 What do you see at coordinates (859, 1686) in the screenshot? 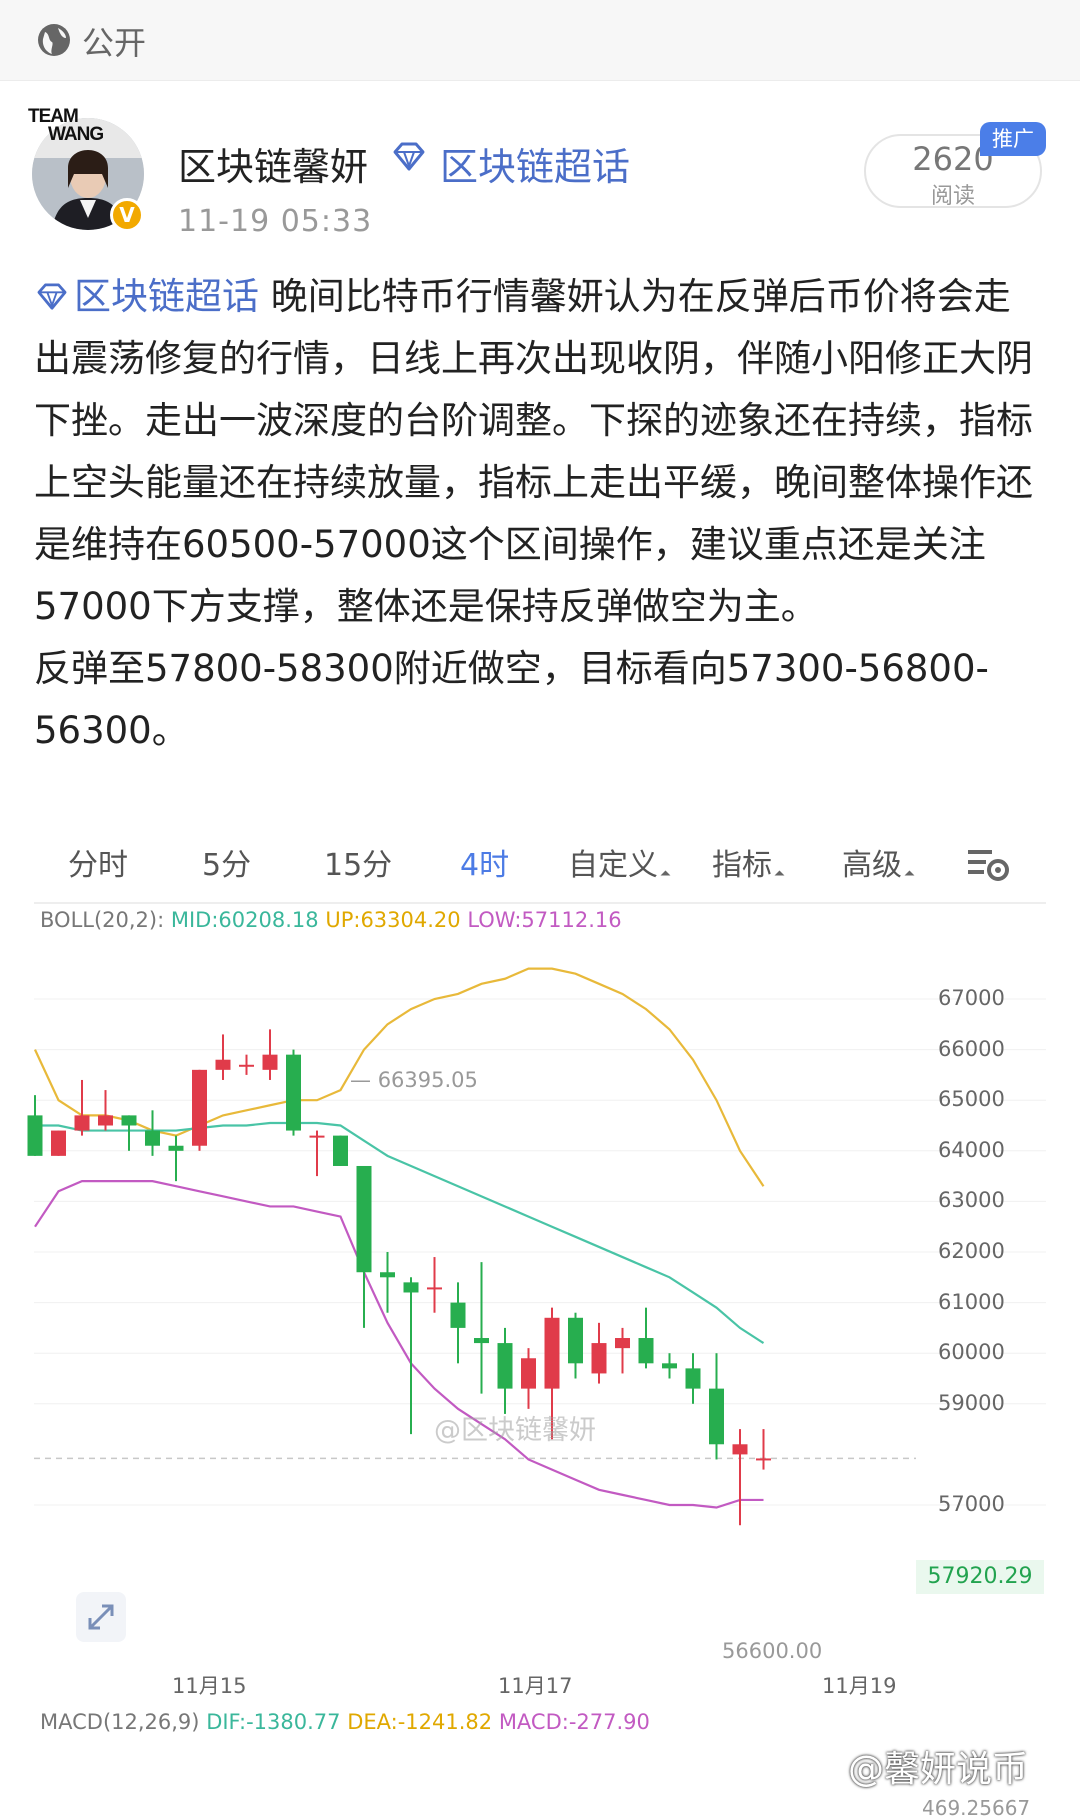
I see `x-axis-tick: 11月19` at bounding box center [859, 1686].